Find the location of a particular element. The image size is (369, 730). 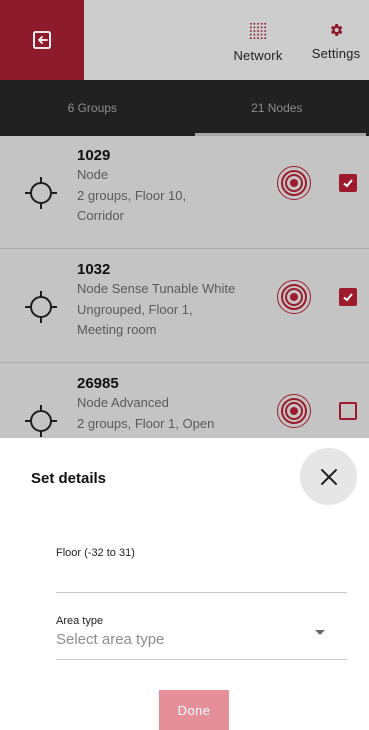

node-type: Node is located at coordinates (93, 174).